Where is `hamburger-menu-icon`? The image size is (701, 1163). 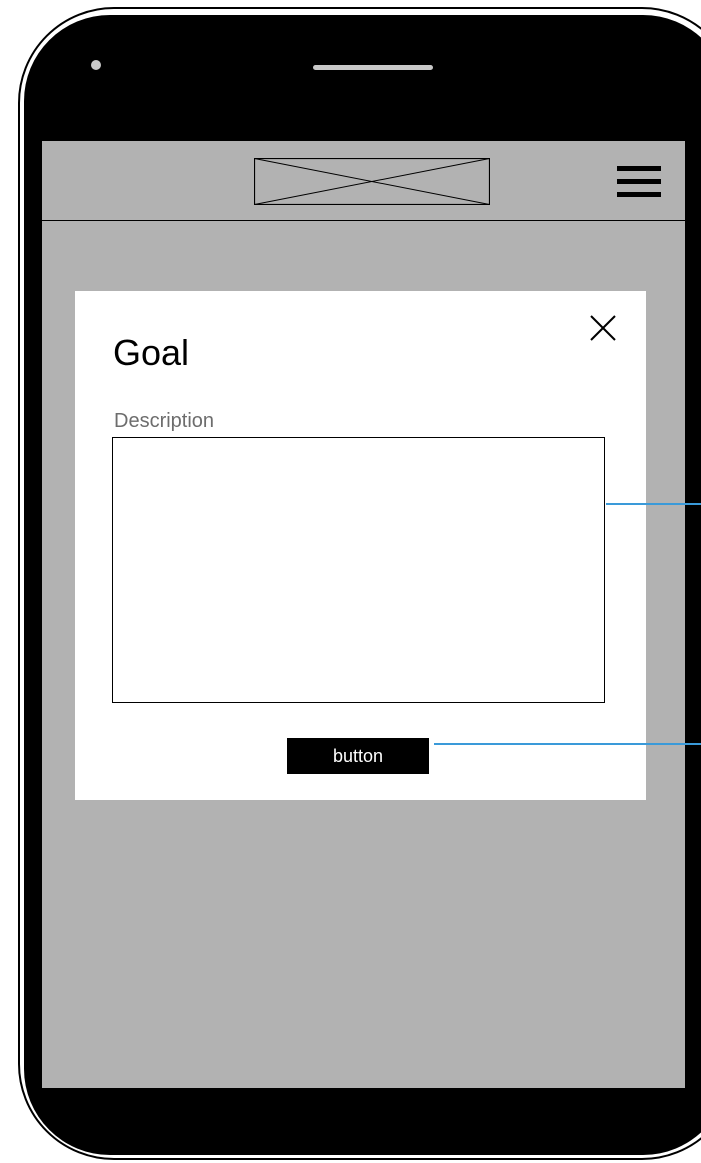 hamburger-menu-icon is located at coordinates (639, 183).